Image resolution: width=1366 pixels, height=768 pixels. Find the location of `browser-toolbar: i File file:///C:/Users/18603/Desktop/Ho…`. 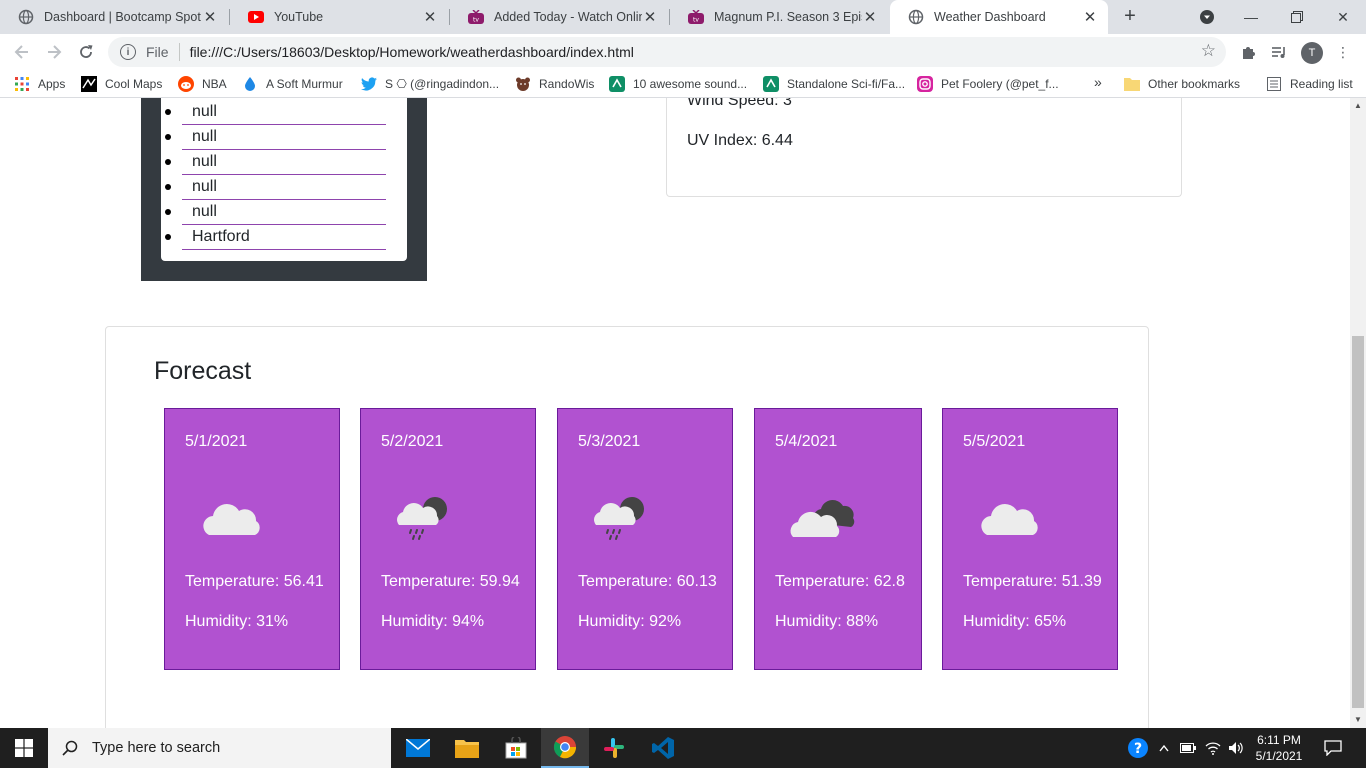

browser-toolbar: i File file:///C:/Users/18603/Desktop/Ho… is located at coordinates (683, 52).